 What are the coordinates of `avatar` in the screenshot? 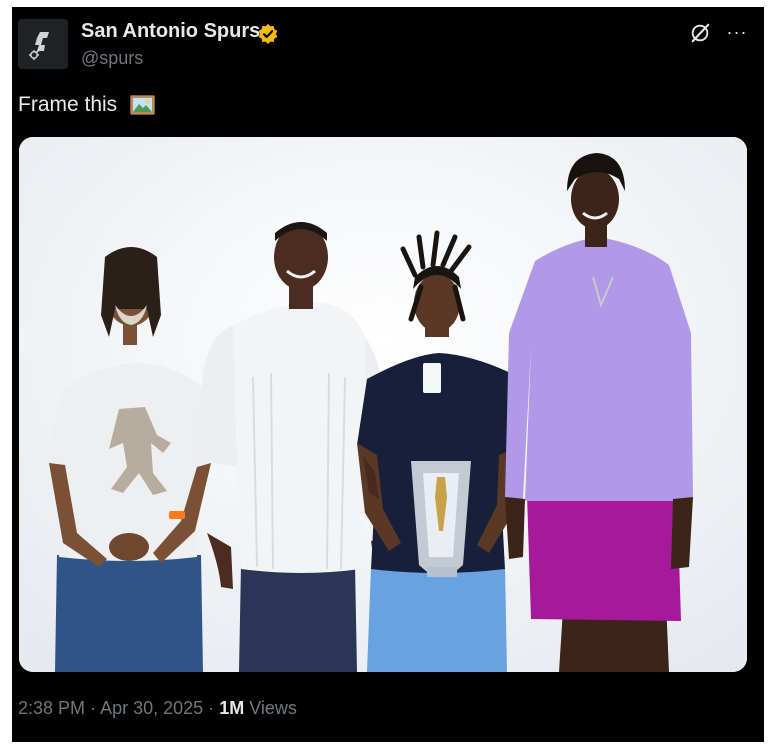 It's located at (43, 44).